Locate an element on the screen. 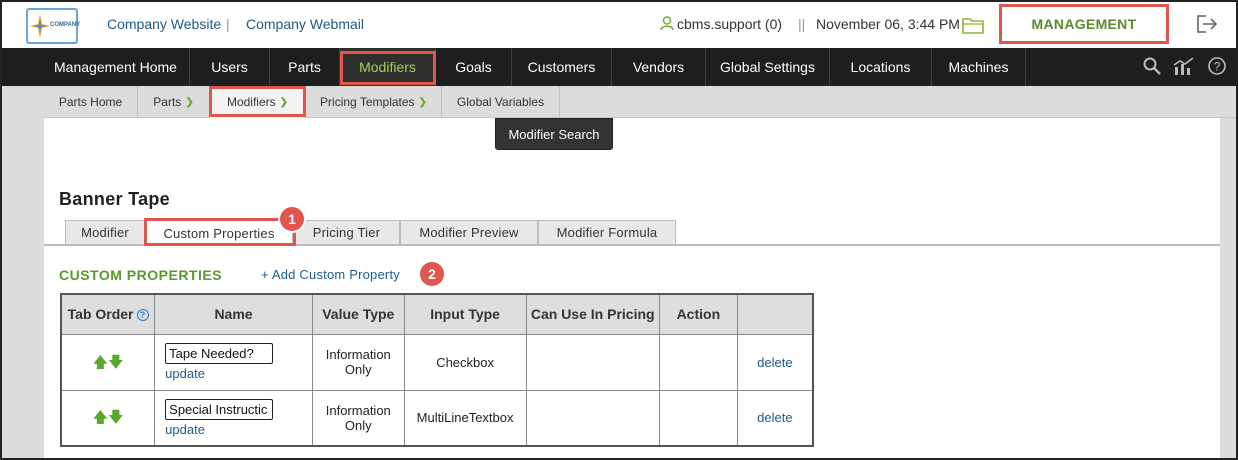 This screenshot has height=460, width=1238. property-name-input: Tape Needed? is located at coordinates (219, 353).